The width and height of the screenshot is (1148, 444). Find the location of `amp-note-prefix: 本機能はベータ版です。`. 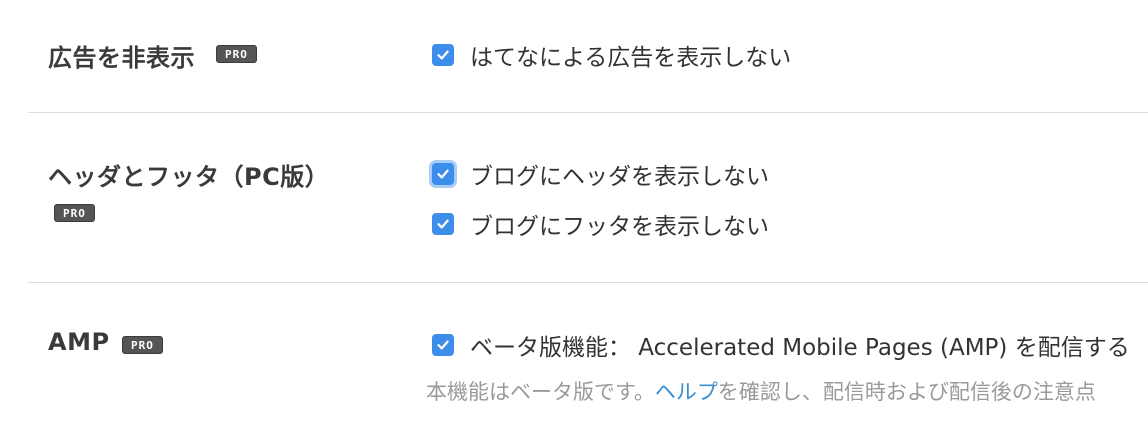

amp-note-prefix: 本機能はベータ版です。 is located at coordinates (540, 392).